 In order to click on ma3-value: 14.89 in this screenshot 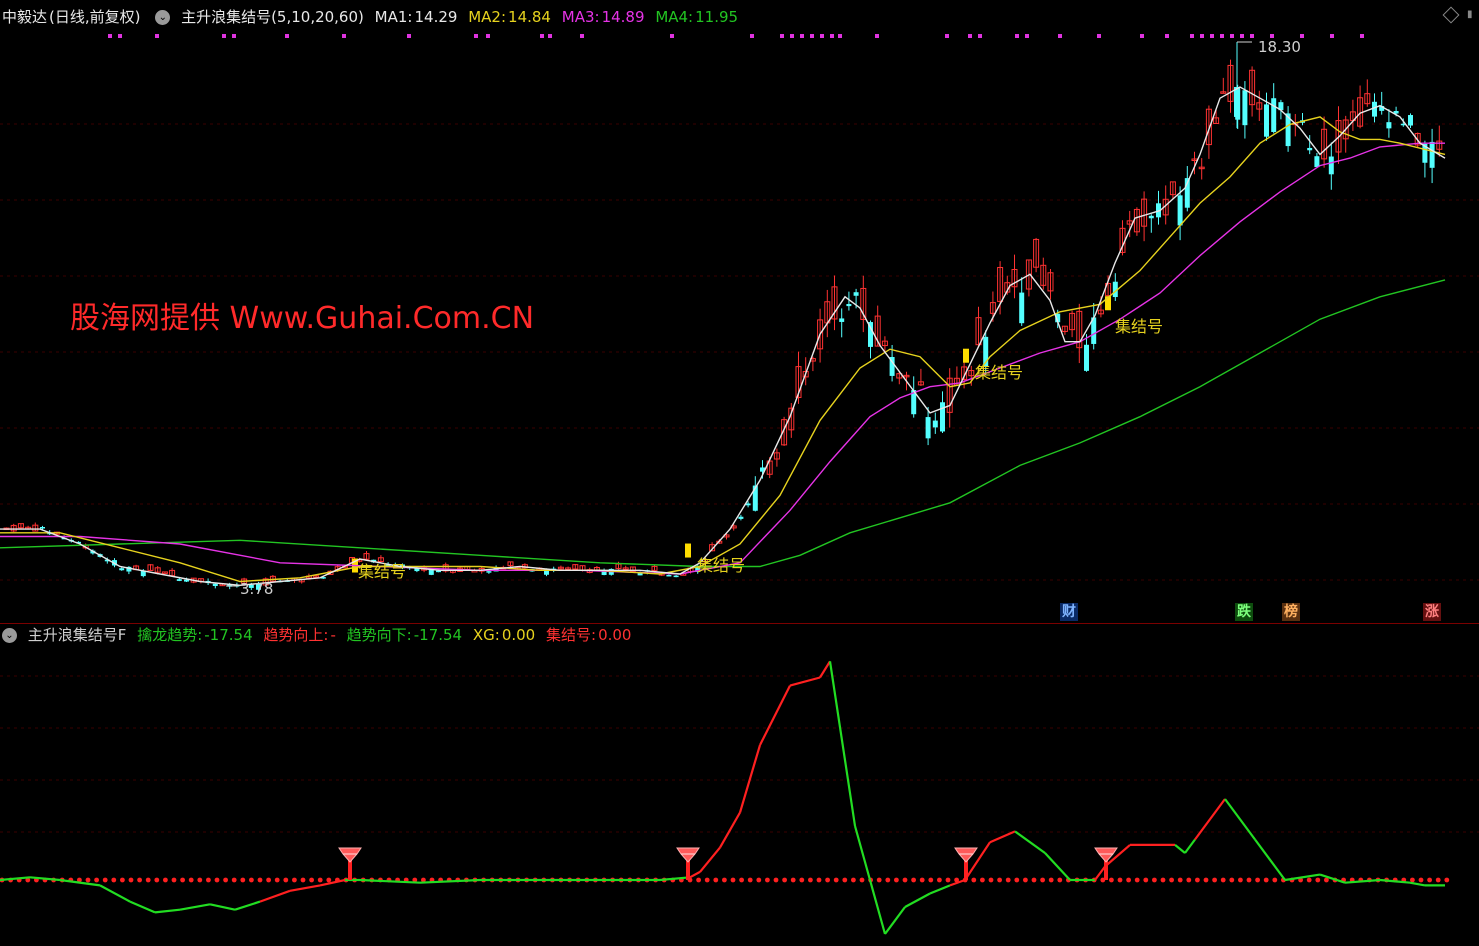, I will do `click(623, 17)`.